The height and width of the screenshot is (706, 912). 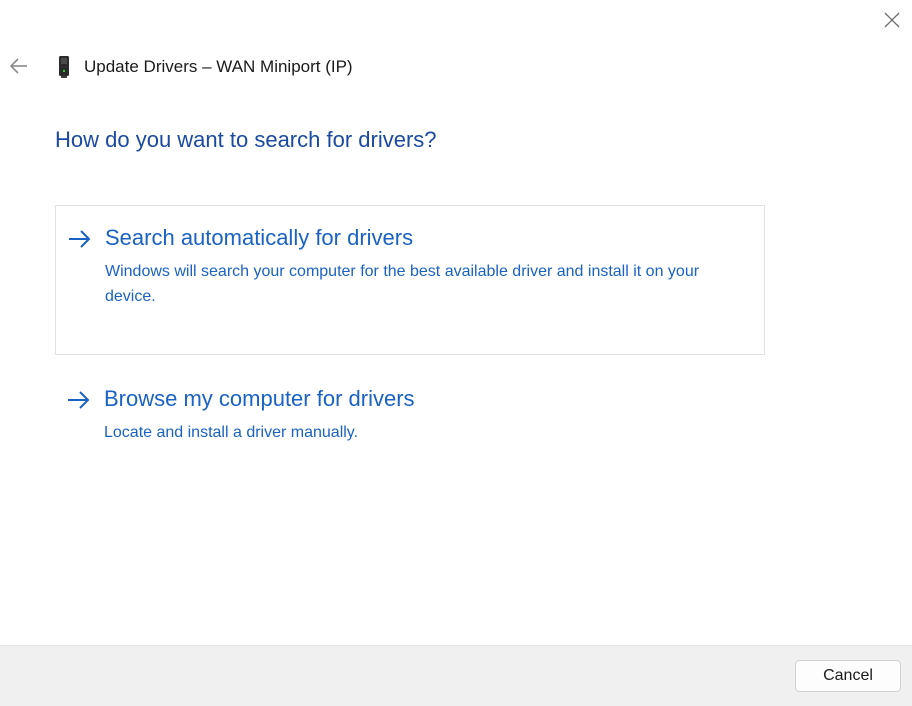 I want to click on back-arrow-icon, so click(x=18, y=66).